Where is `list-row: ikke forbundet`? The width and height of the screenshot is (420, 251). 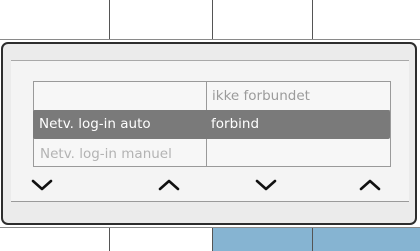 list-row: ikke forbundet is located at coordinates (212, 96).